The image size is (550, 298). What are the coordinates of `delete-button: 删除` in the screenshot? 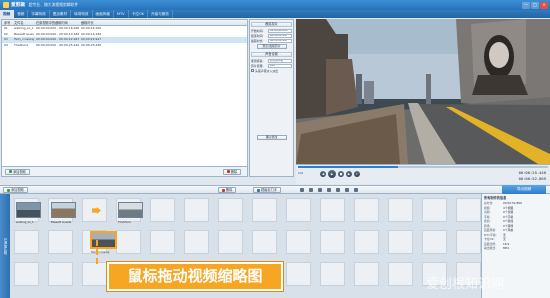 It's located at (232, 171).